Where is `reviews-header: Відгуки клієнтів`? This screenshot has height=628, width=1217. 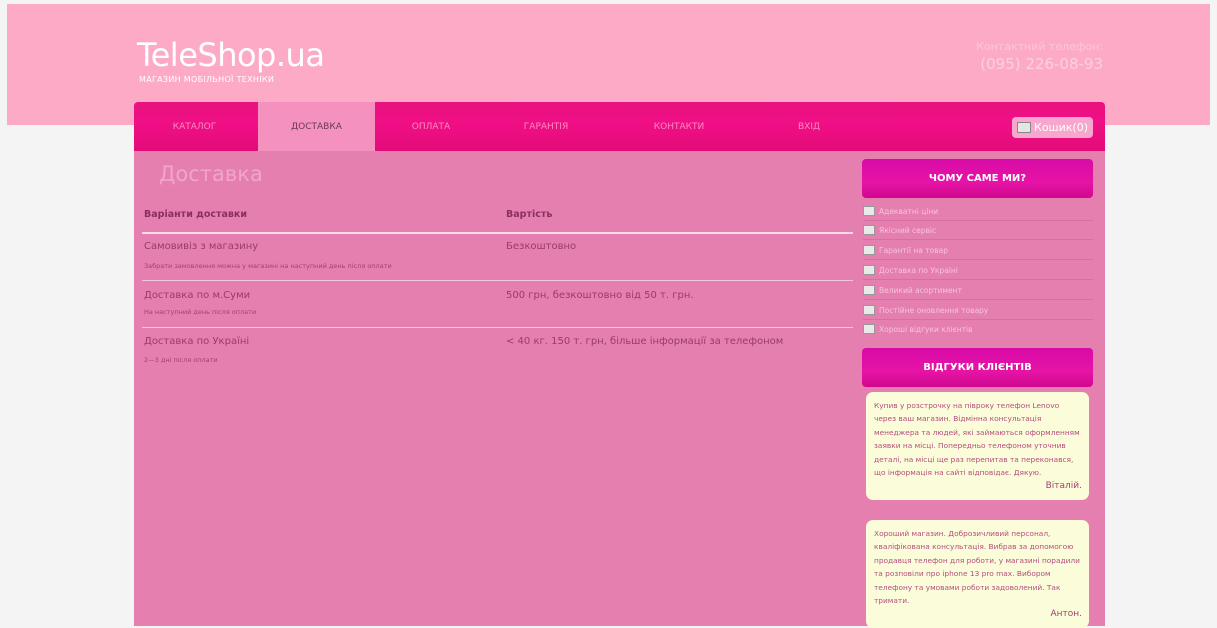 reviews-header: Відгуки клієнтів is located at coordinates (977, 367).